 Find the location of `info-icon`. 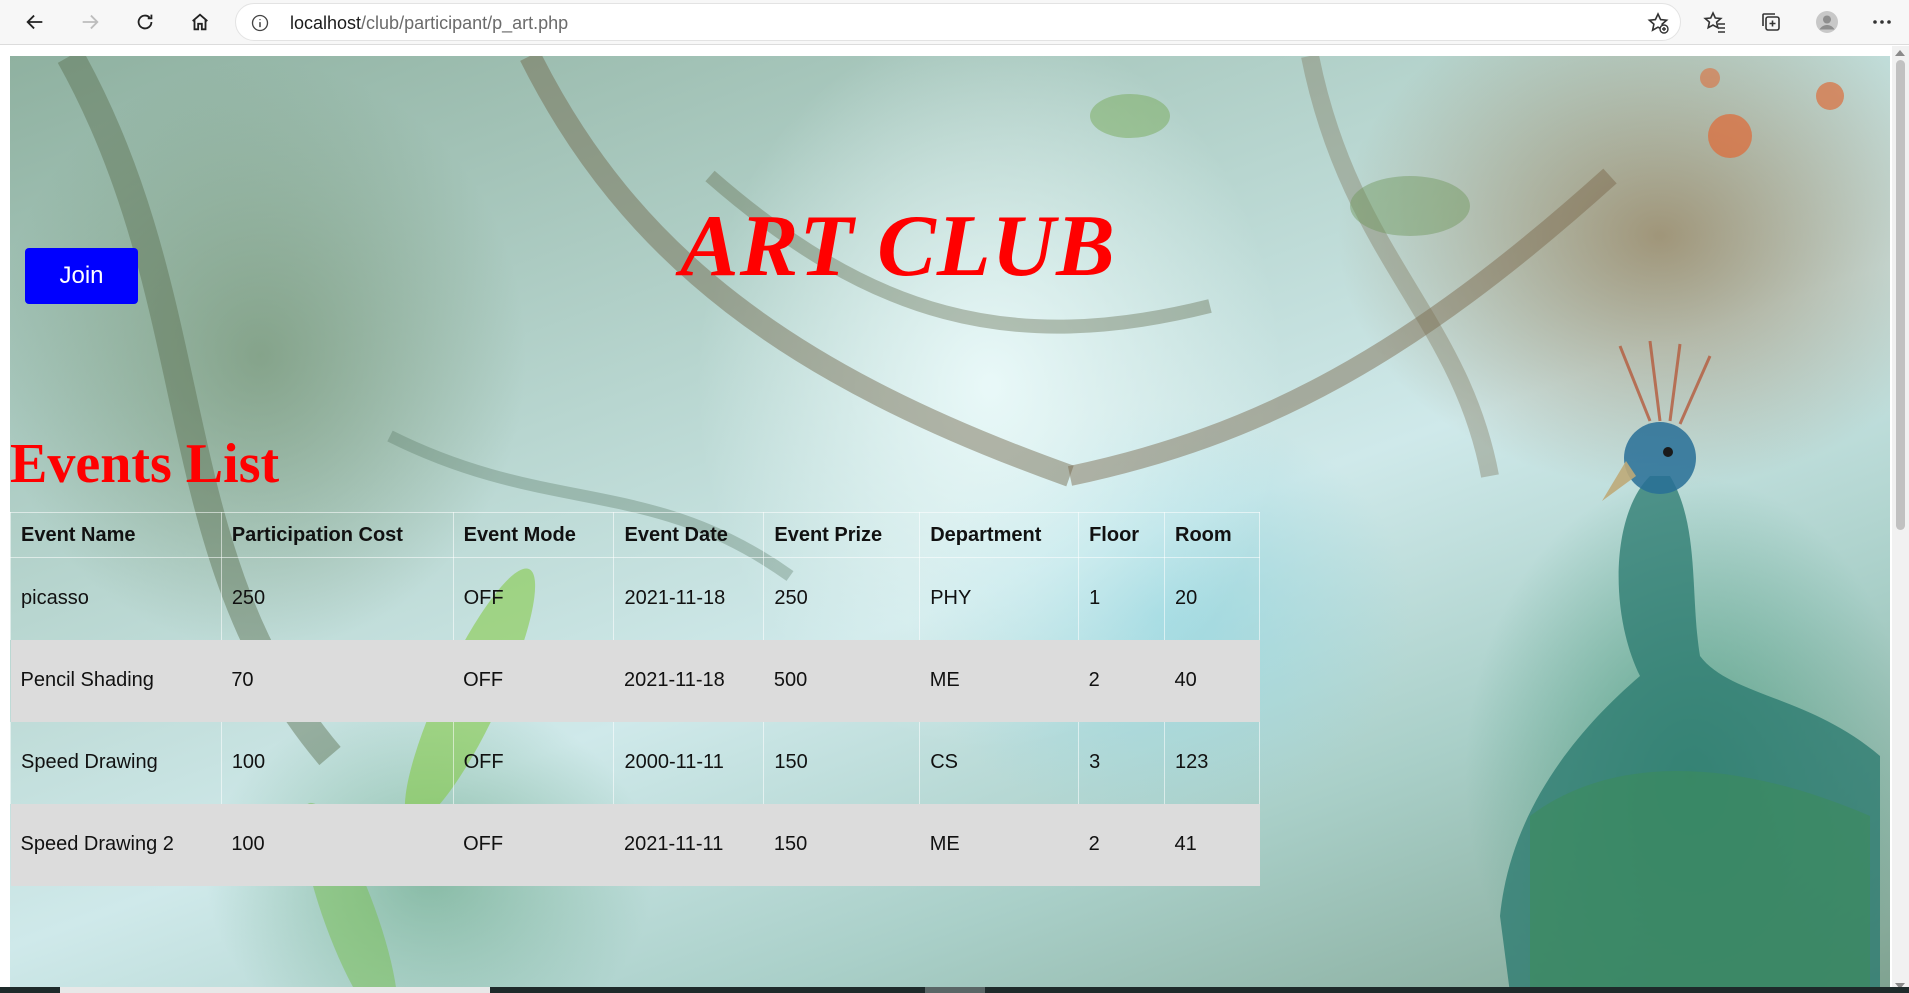

info-icon is located at coordinates (260, 23).